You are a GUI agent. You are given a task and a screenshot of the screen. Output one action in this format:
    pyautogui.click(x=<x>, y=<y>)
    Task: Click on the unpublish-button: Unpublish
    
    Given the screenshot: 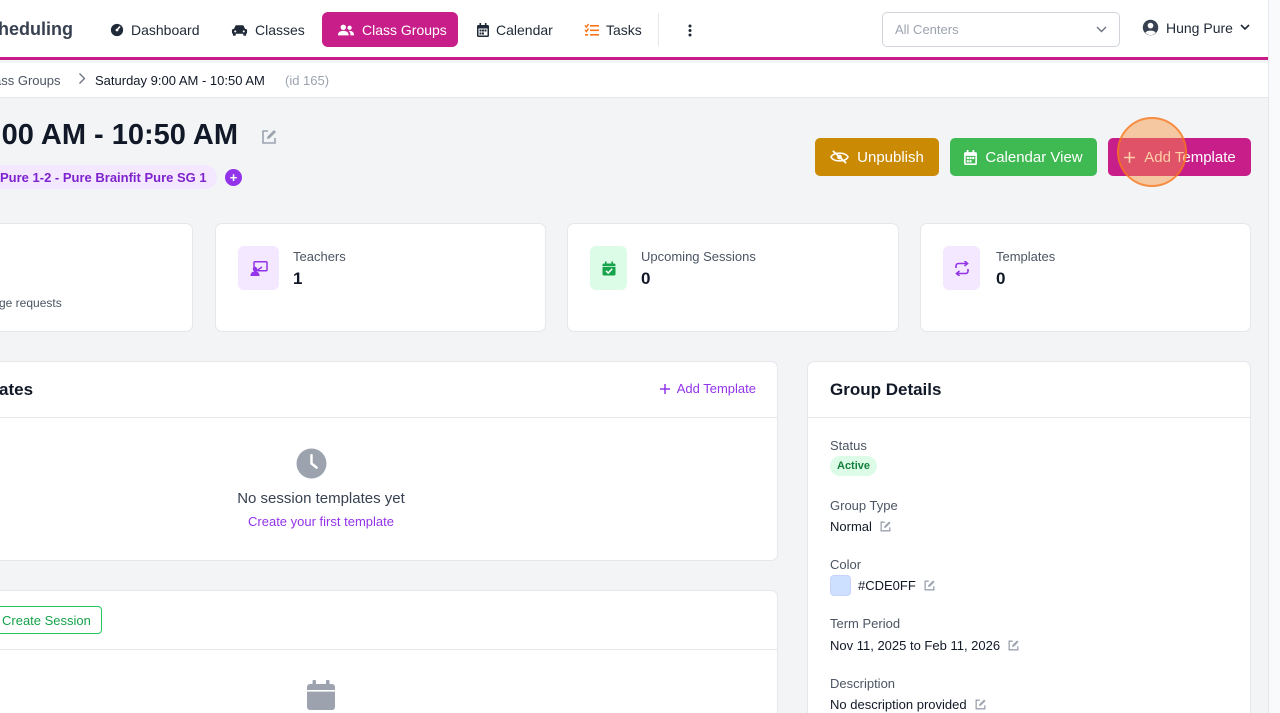 What is the action you would take?
    pyautogui.click(x=877, y=157)
    